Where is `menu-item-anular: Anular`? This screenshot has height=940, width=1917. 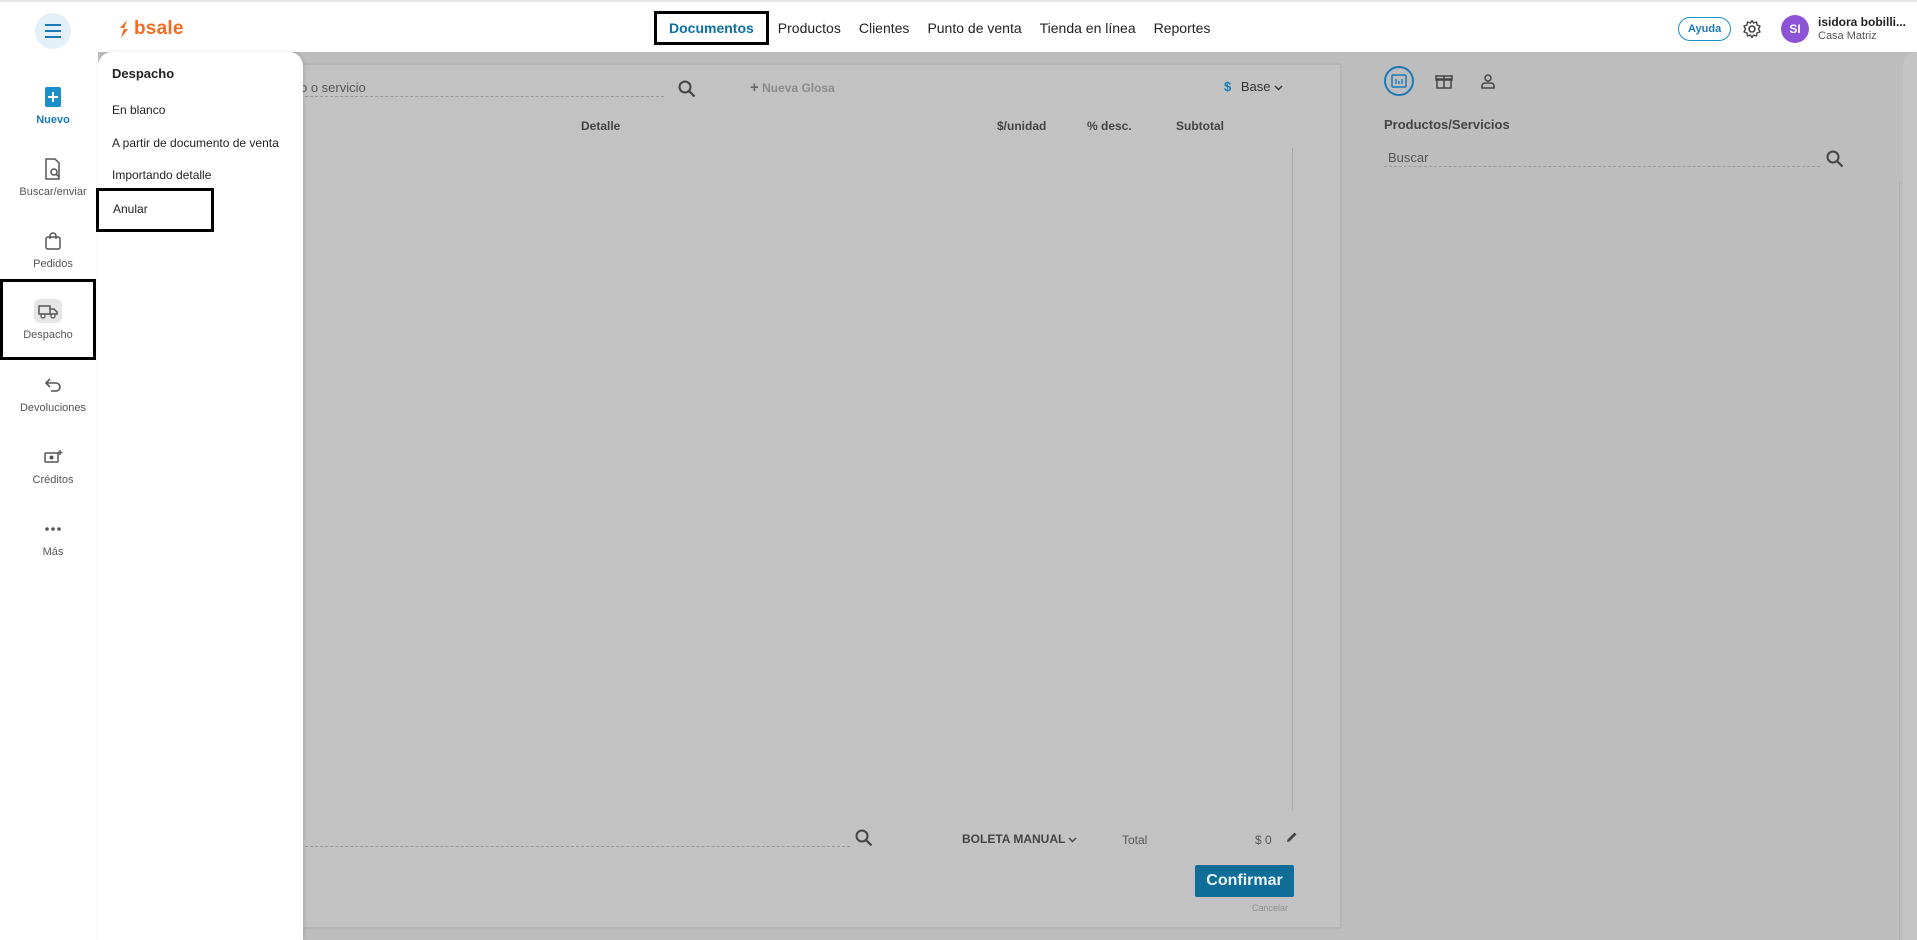
menu-item-anular: Anular is located at coordinates (155, 210).